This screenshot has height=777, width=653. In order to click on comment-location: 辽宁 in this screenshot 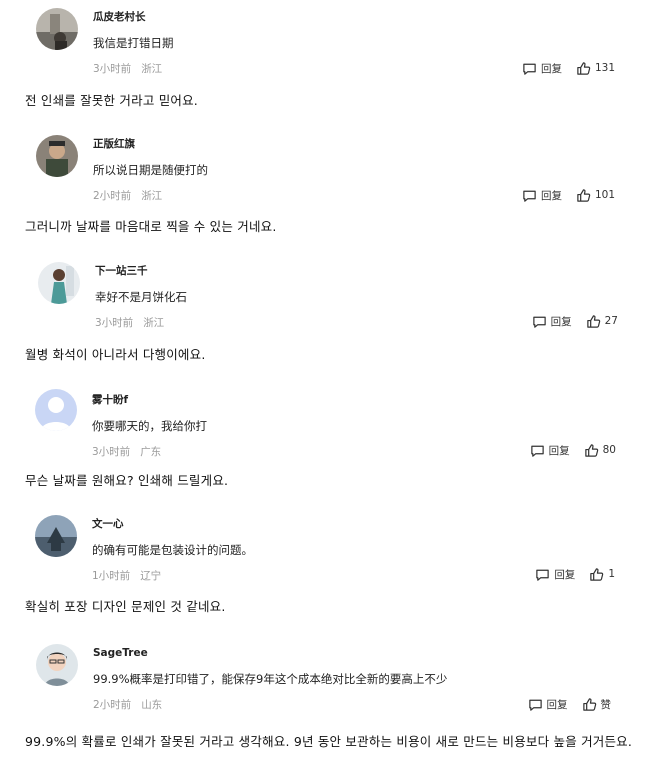, I will do `click(151, 576)`.